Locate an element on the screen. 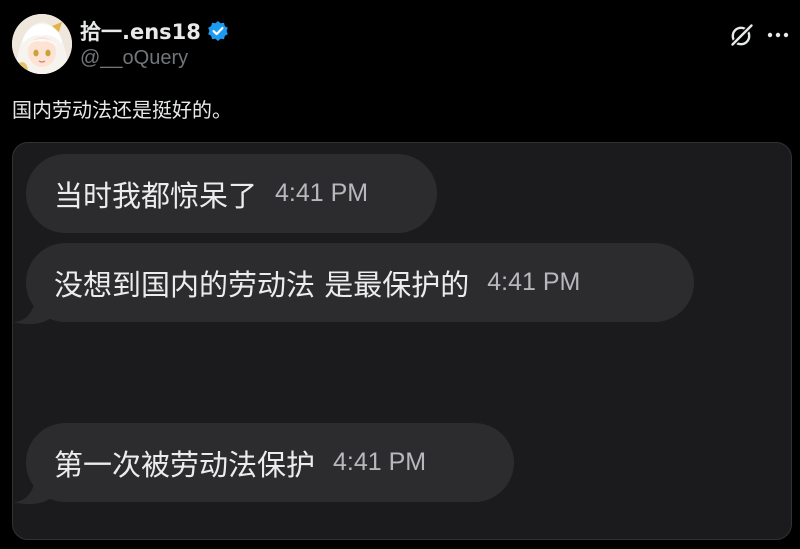 Image resolution: width=800 pixels, height=549 pixels. chat-message-text: 当时我都惊呆了 is located at coordinates (156, 195).